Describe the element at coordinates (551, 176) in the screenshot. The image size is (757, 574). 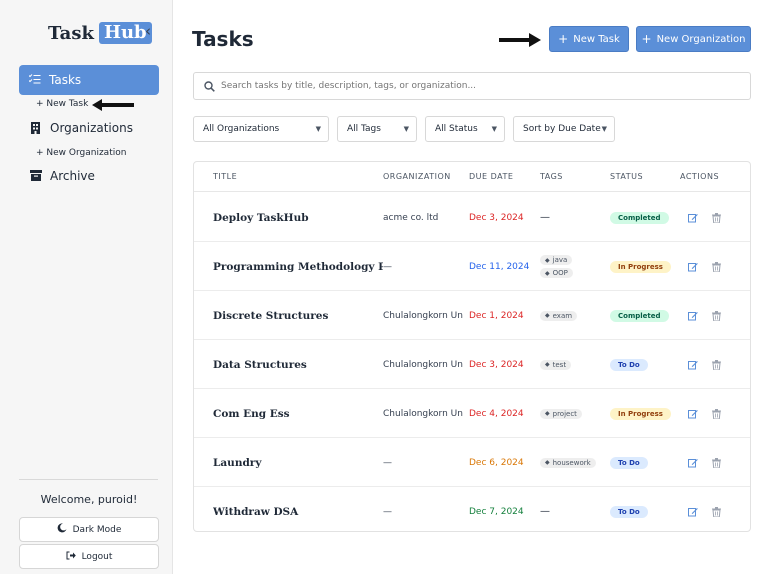
I see `column-header-tags: TAGS` at that location.